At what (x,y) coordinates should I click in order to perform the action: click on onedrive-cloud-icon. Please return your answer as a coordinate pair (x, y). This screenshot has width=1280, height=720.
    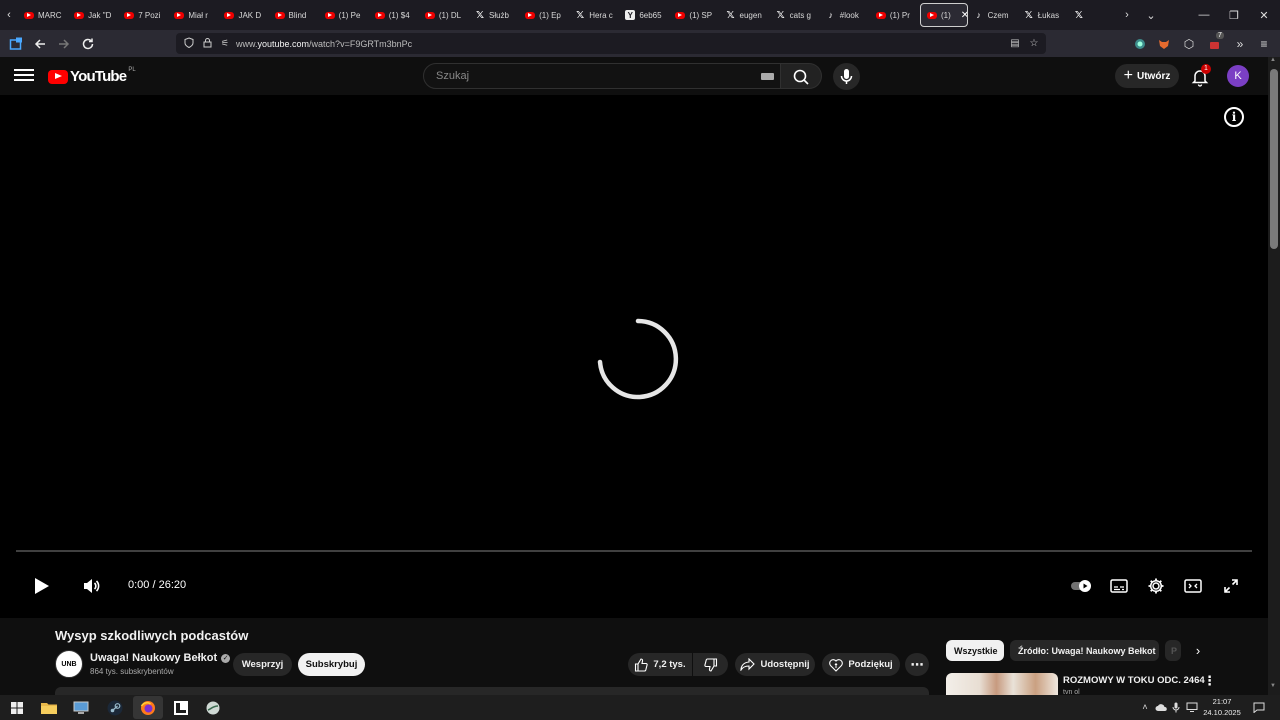
    Looking at the image, I should click on (1161, 707).